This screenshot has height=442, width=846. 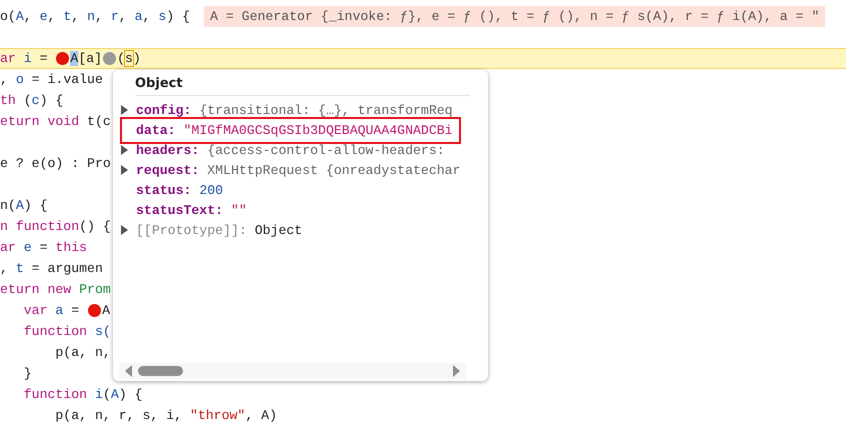 What do you see at coordinates (51, 269) in the screenshot?
I see `code-text: , t = argumen` at bounding box center [51, 269].